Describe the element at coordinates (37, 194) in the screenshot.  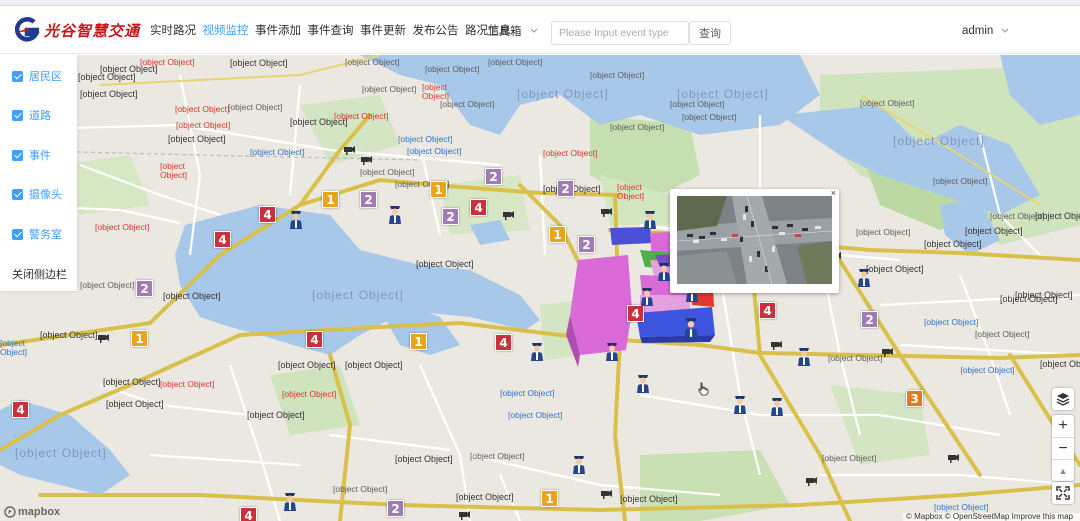
I see `layer-toggle-cameras: 摄像头` at that location.